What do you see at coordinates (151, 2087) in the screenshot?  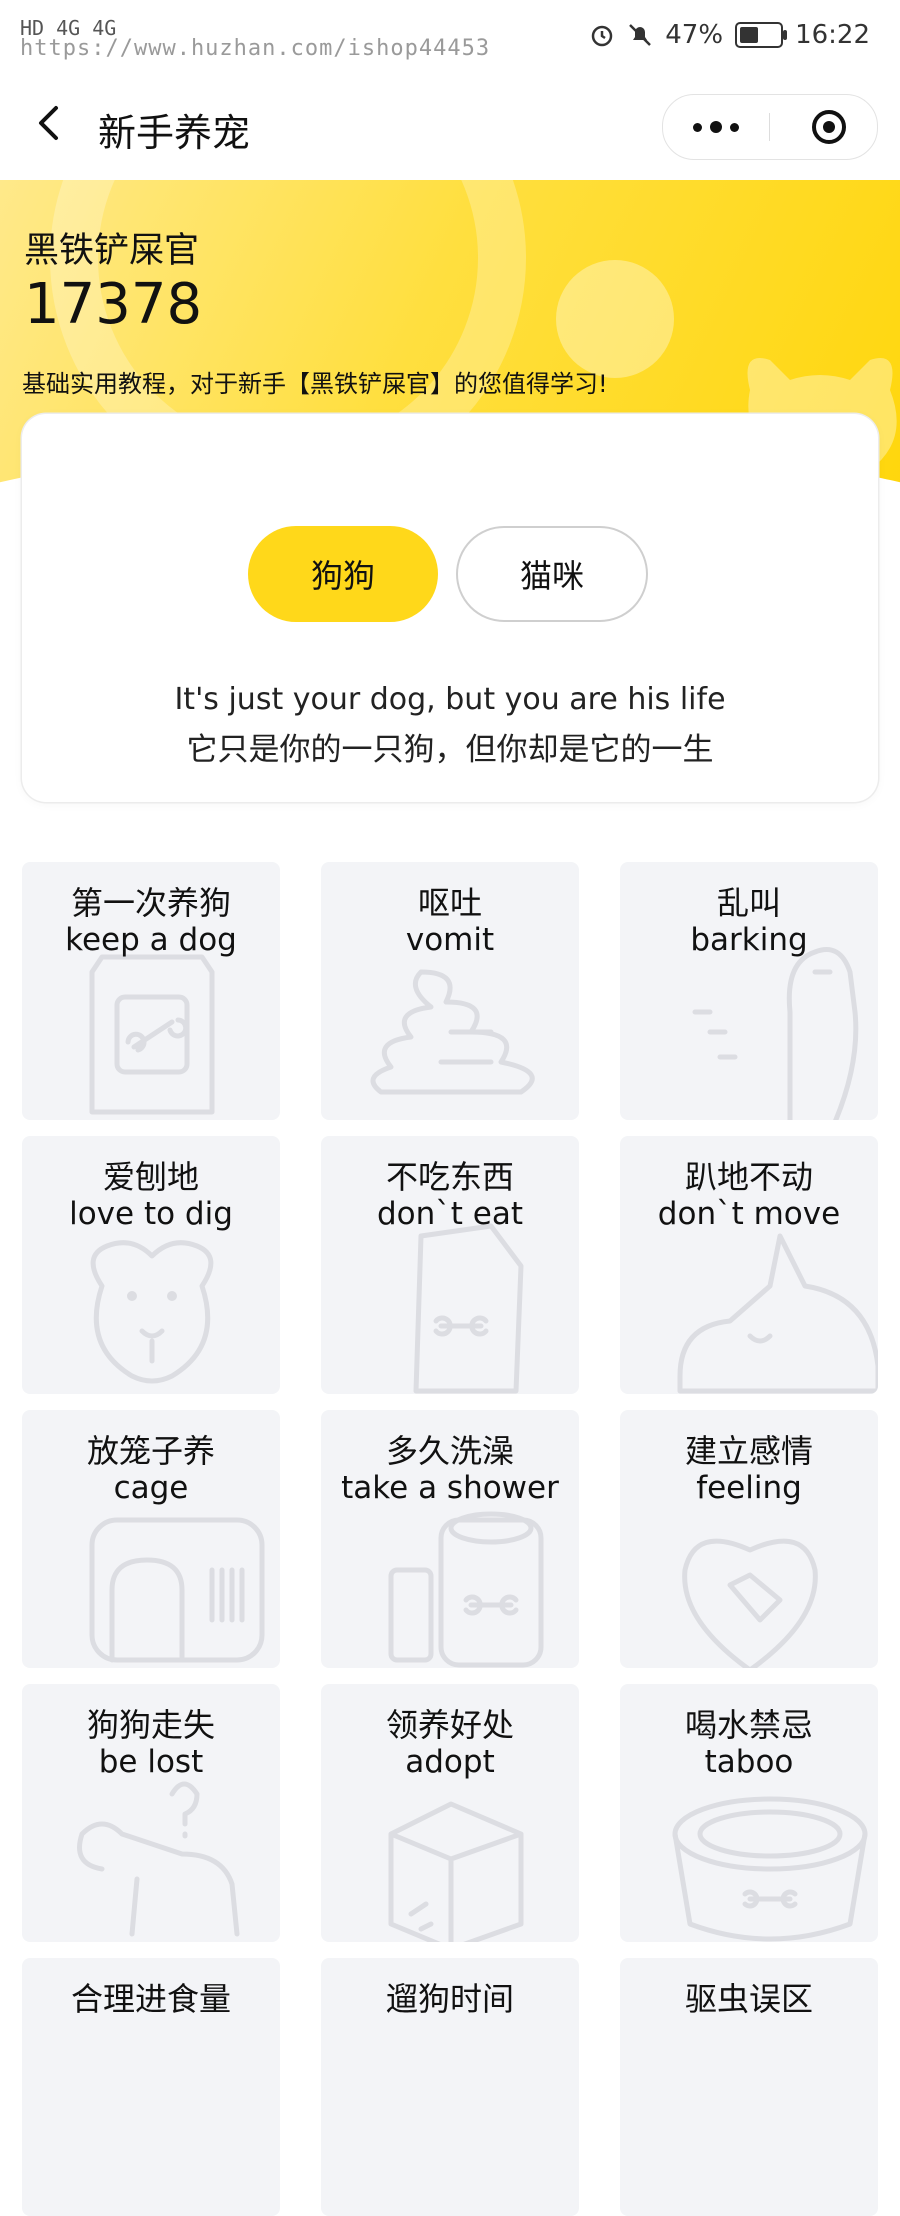 I see `topic-tile: 合理进食量` at bounding box center [151, 2087].